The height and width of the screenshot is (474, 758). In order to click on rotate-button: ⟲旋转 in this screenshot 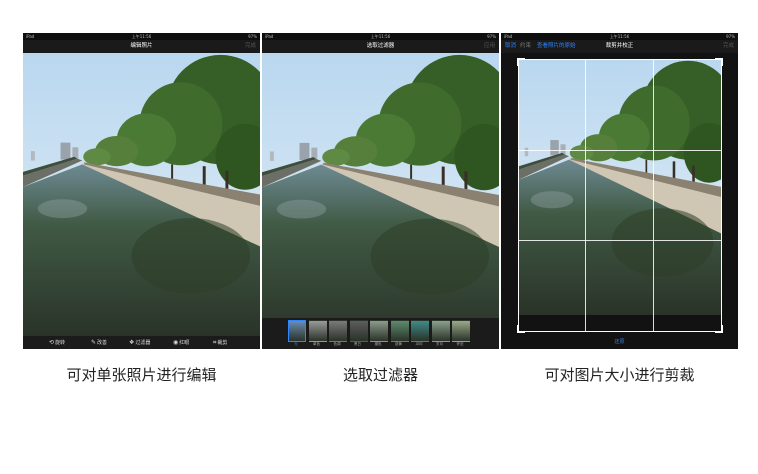, I will do `click(57, 342)`.